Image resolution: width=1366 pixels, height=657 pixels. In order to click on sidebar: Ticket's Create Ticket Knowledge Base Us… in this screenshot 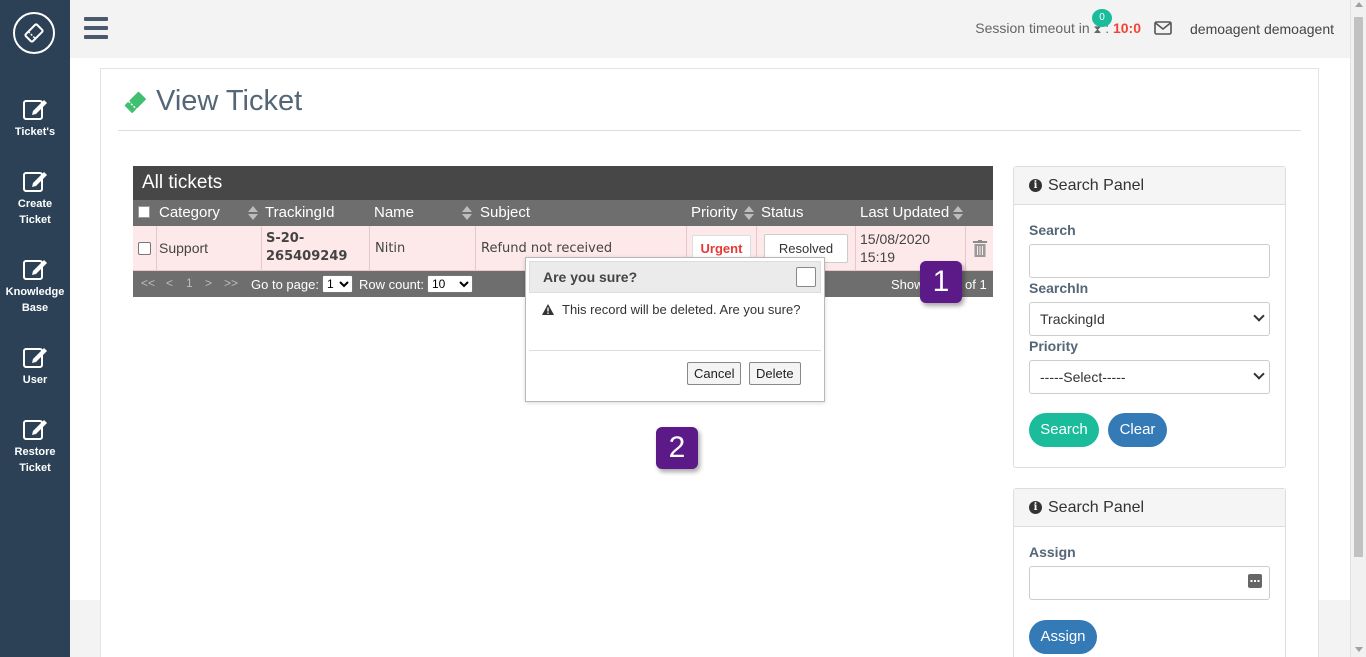, I will do `click(35, 328)`.